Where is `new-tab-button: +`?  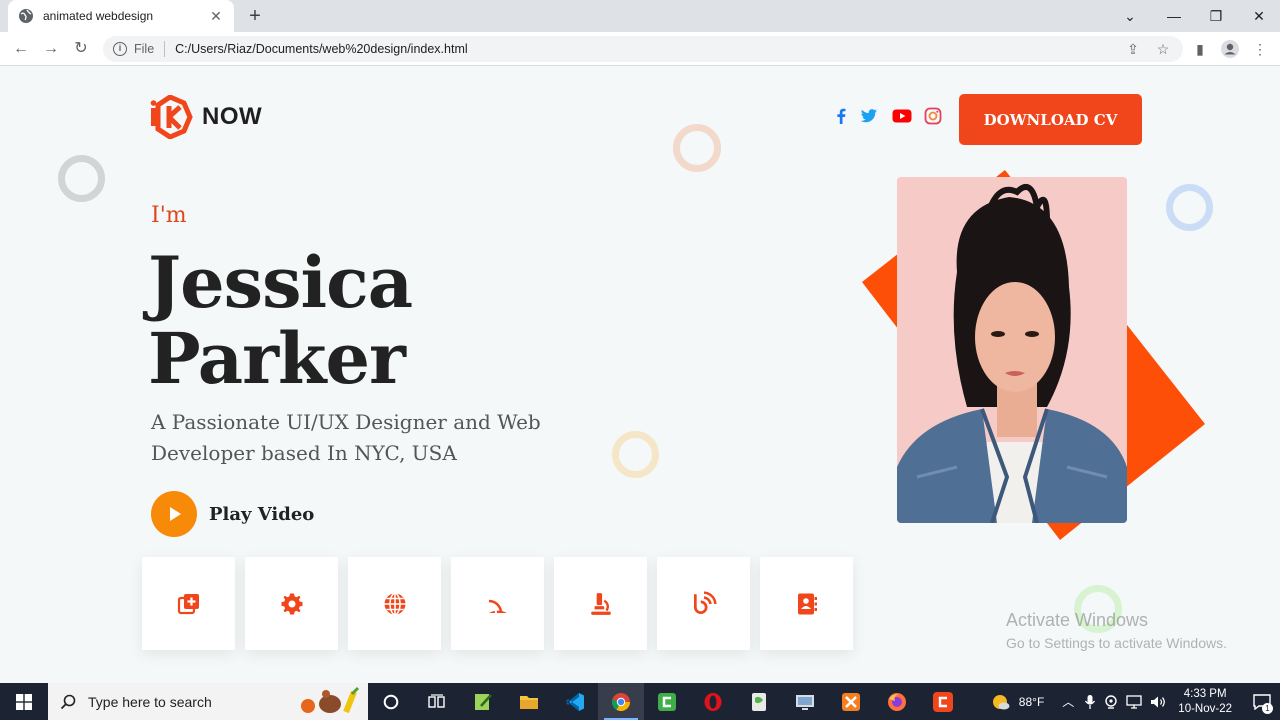 new-tab-button: + is located at coordinates (255, 16).